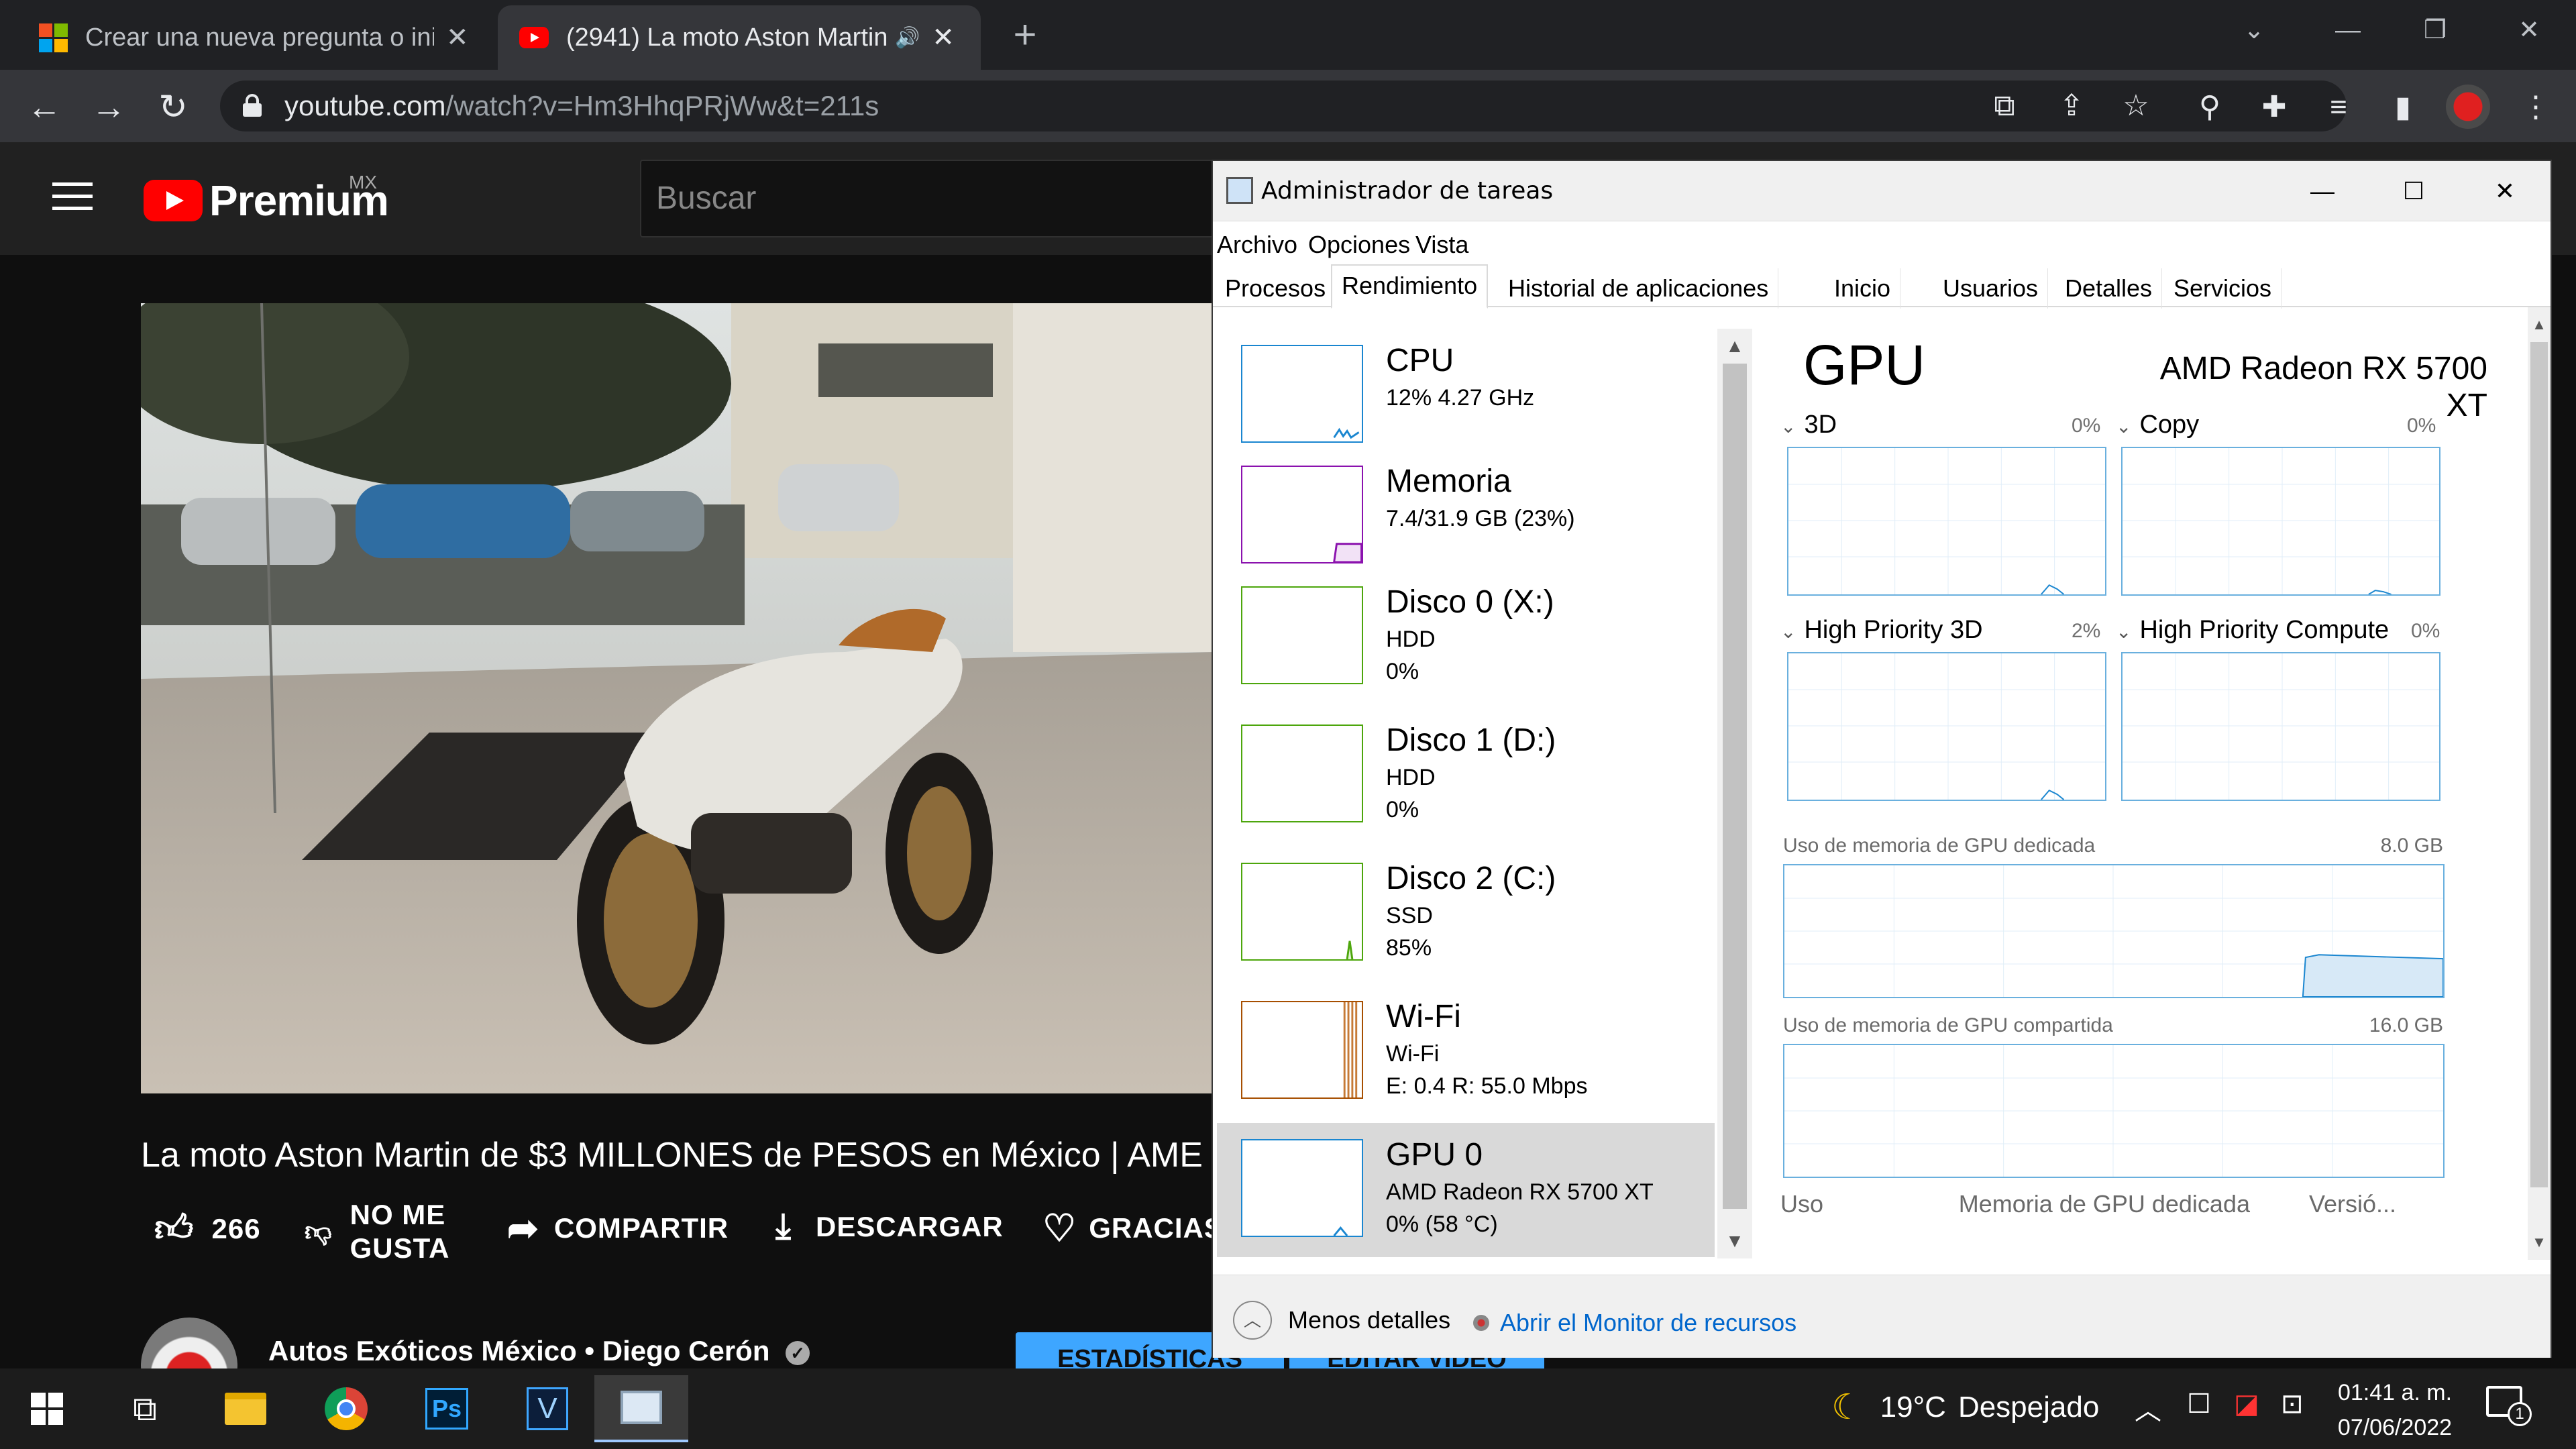 The image size is (2576, 1449). Describe the element at coordinates (1863, 288) in the screenshot. I see `tab-inicio: Inicio` at that location.